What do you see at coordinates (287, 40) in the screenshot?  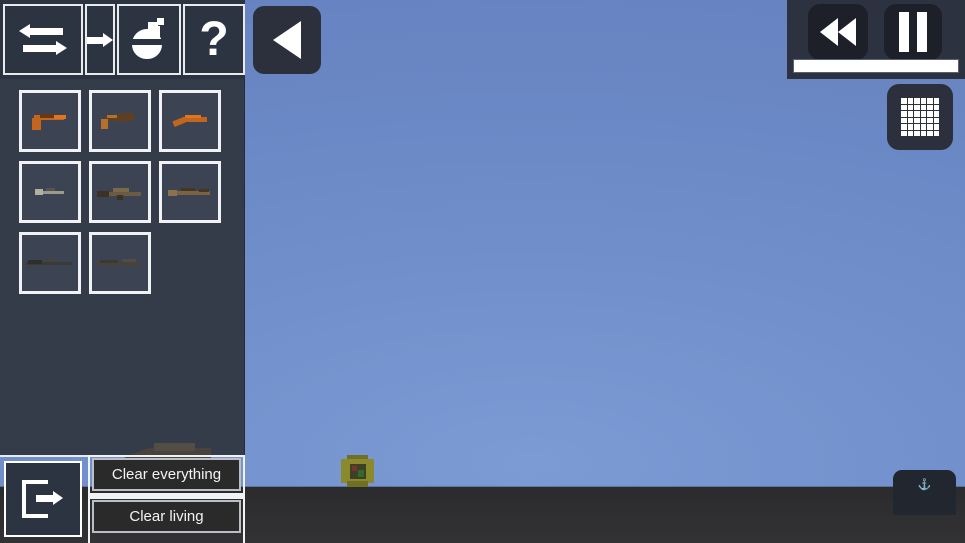 I see `back-button` at bounding box center [287, 40].